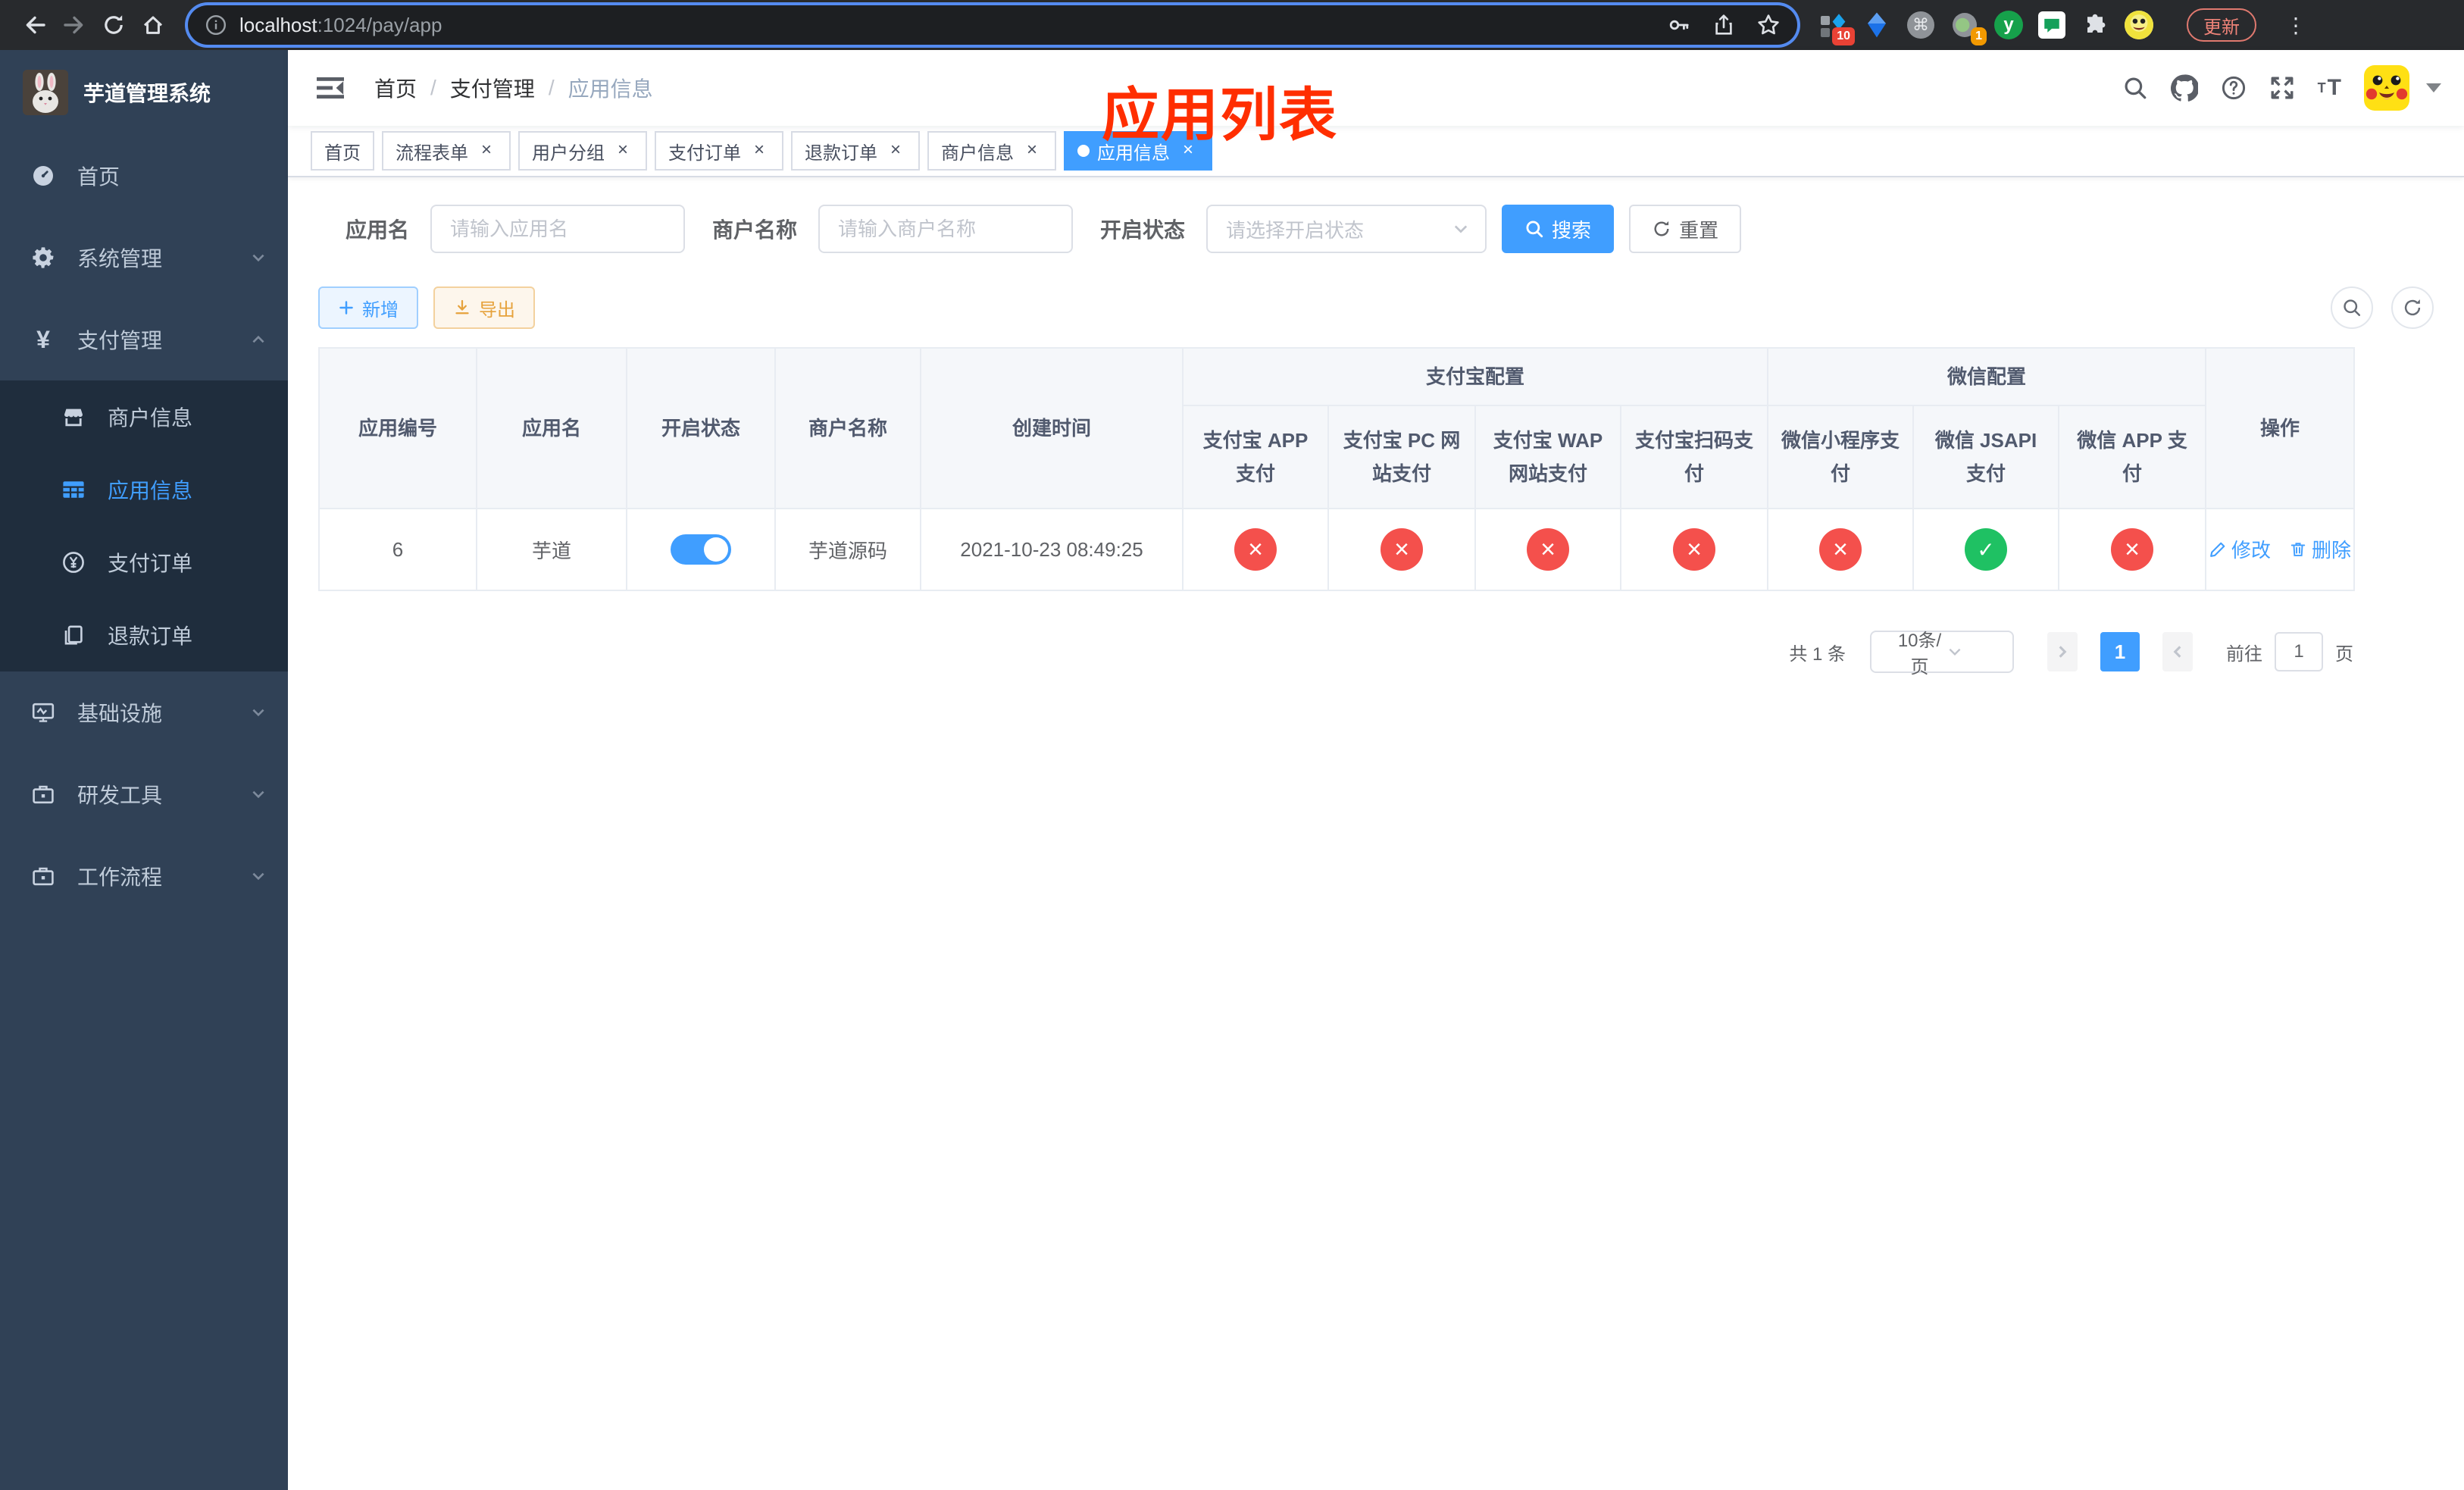  What do you see at coordinates (1876, 25) in the screenshot?
I see `kite-ext-icon` at bounding box center [1876, 25].